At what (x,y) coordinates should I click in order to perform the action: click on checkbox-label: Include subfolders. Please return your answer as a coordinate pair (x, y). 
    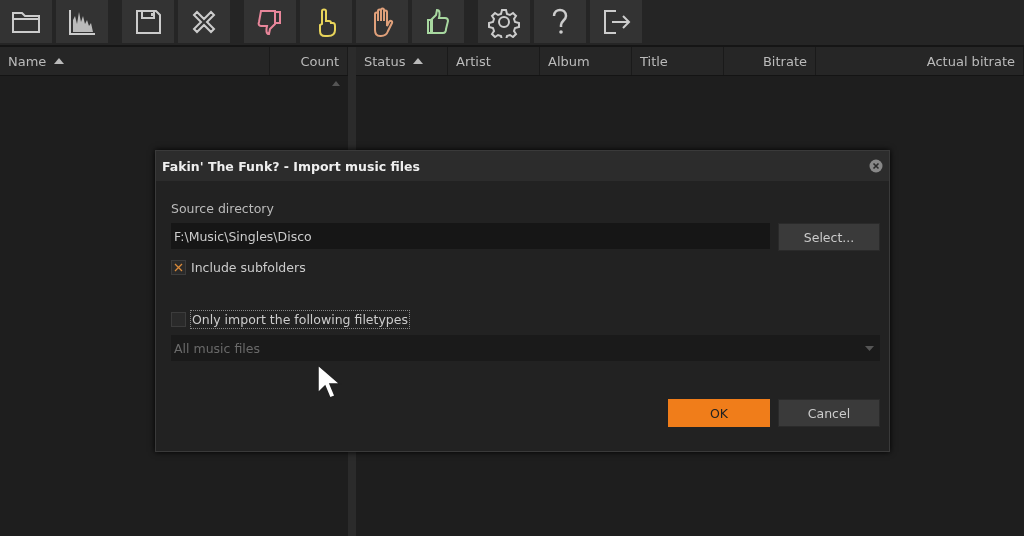
    Looking at the image, I should click on (248, 267).